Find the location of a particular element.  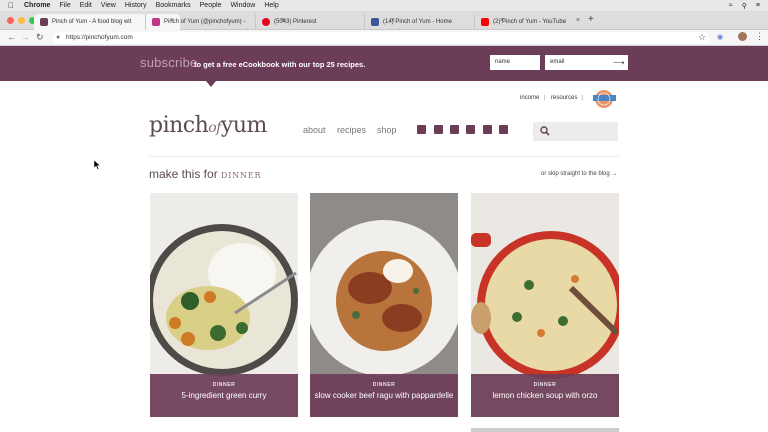

next-row-edge is located at coordinates (545, 430).